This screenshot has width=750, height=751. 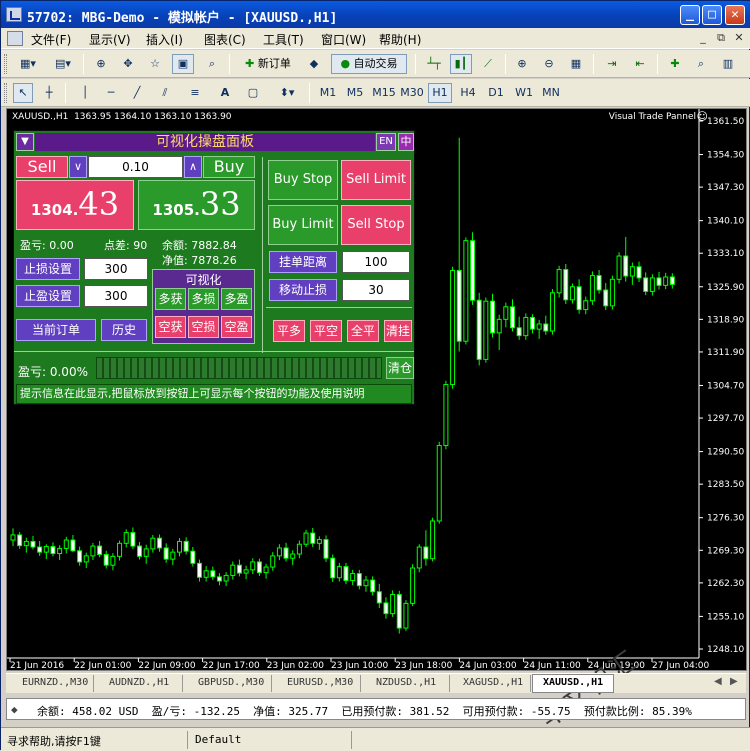 I want to click on lot-down-icon: ∨, so click(x=78, y=167).